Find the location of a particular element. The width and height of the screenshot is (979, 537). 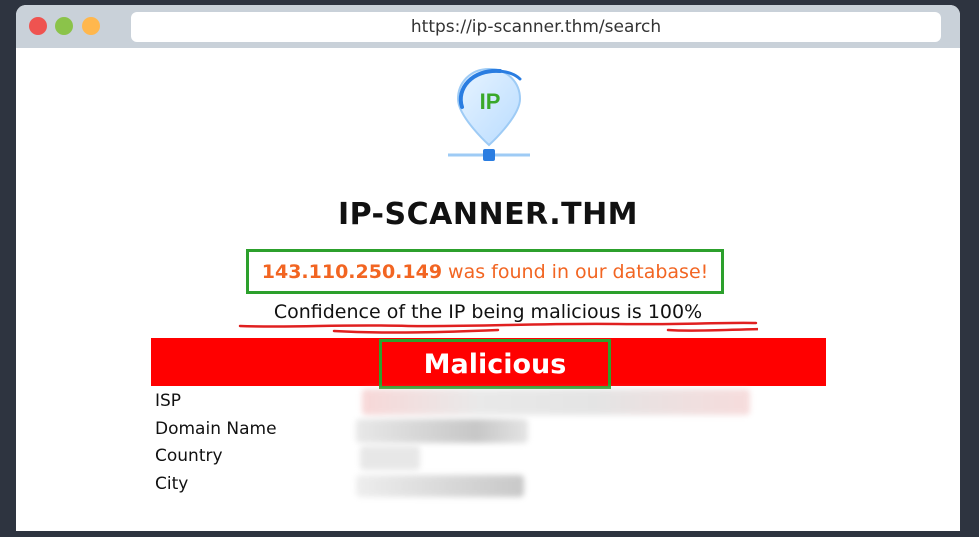

ip-location-logo-icon: IP is located at coordinates (489, 114).